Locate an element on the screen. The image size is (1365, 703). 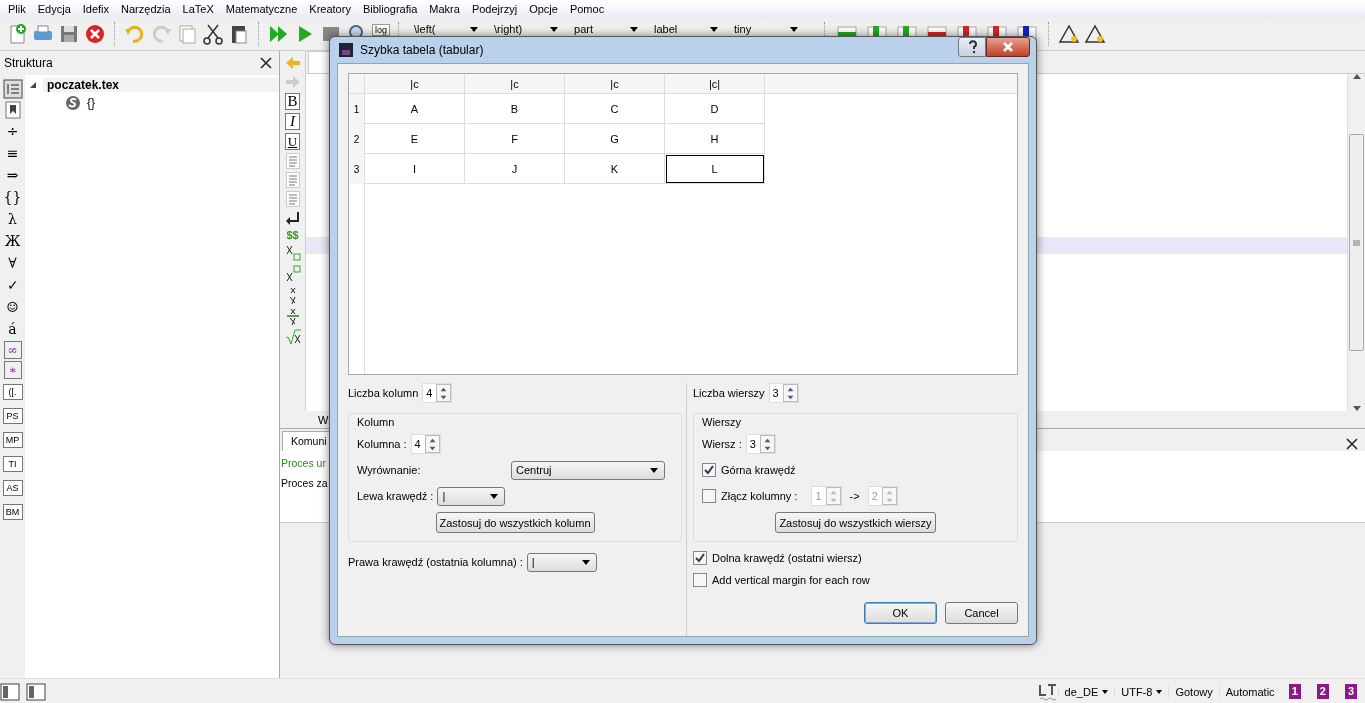
row-header: 2 is located at coordinates (357, 139).